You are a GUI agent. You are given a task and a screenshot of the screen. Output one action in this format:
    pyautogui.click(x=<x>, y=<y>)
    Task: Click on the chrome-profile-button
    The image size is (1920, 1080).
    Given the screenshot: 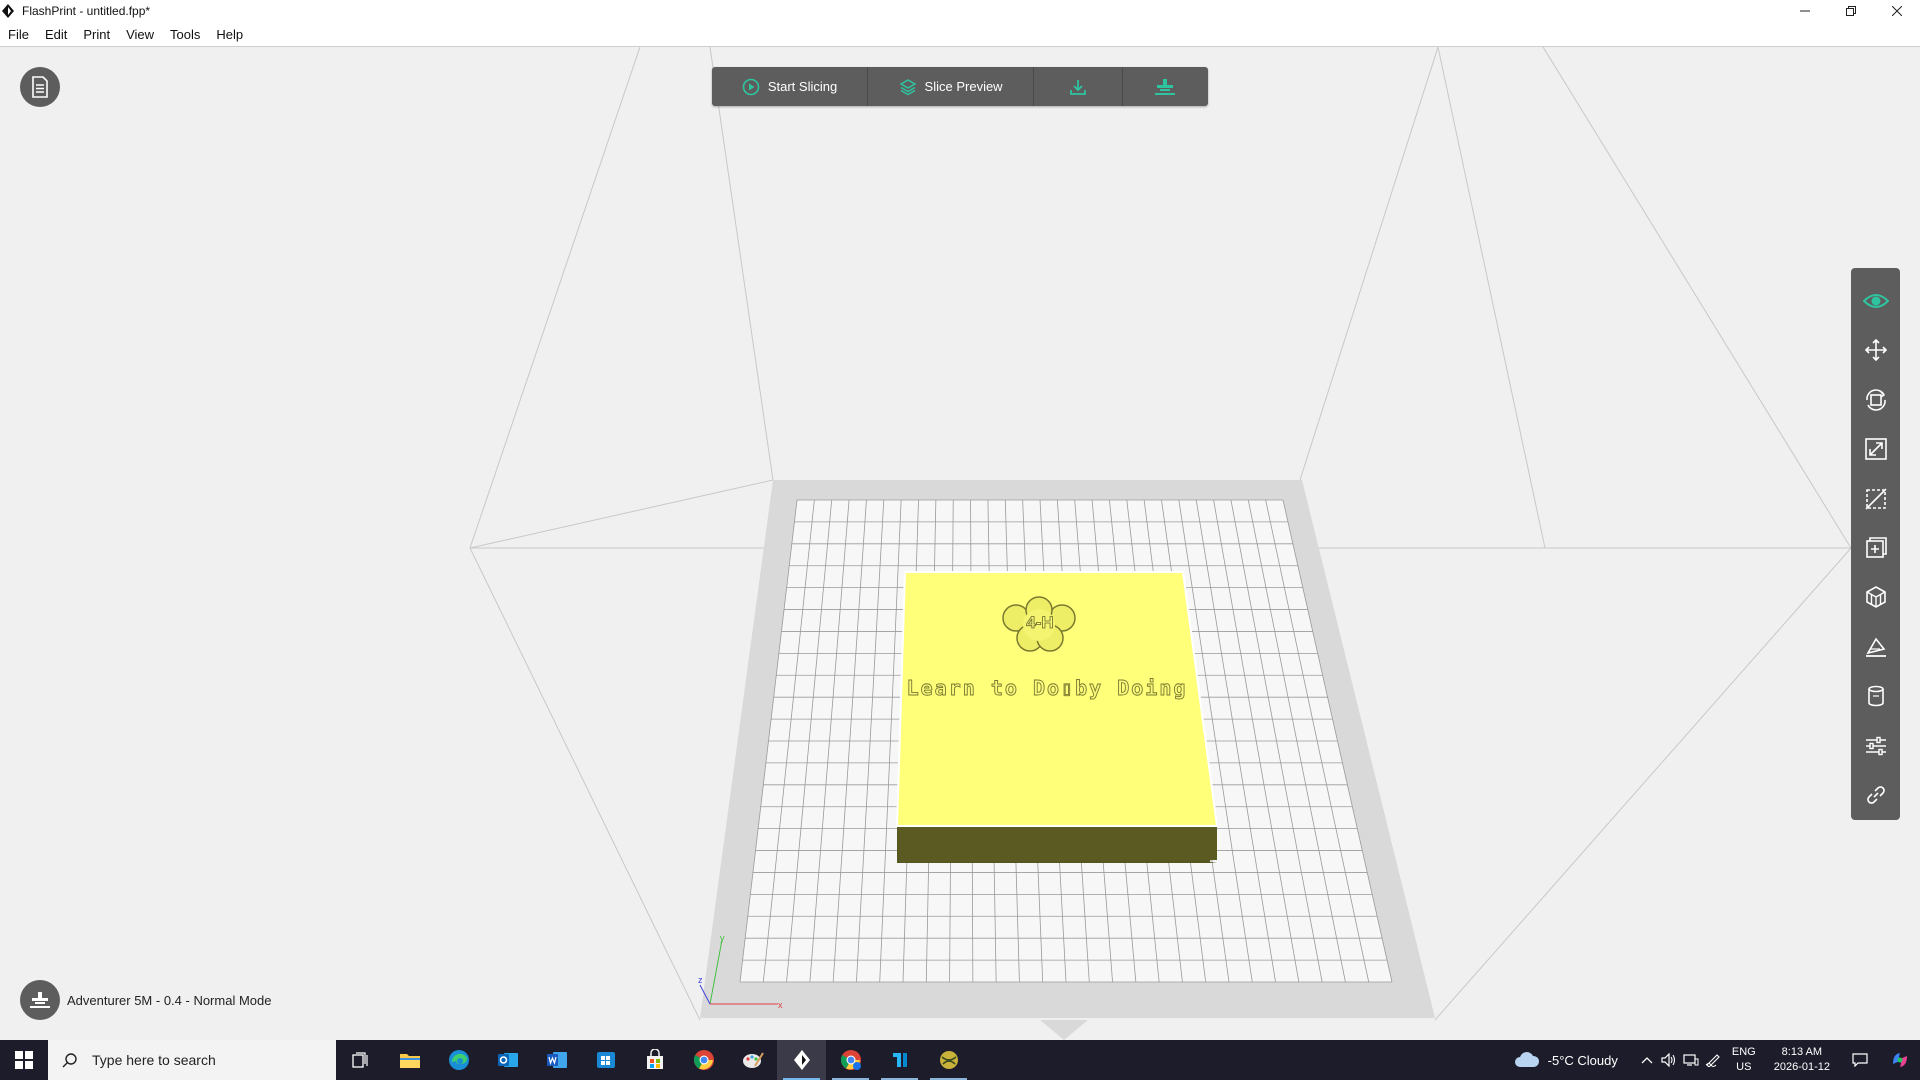 What is the action you would take?
    pyautogui.click(x=850, y=1060)
    